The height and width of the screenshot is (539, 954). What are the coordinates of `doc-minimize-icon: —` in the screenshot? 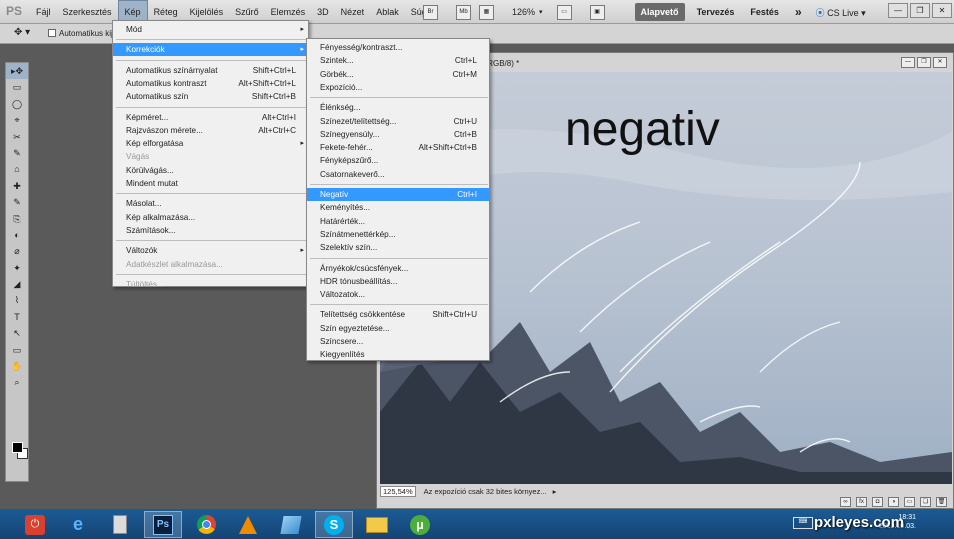 It's located at (908, 62).